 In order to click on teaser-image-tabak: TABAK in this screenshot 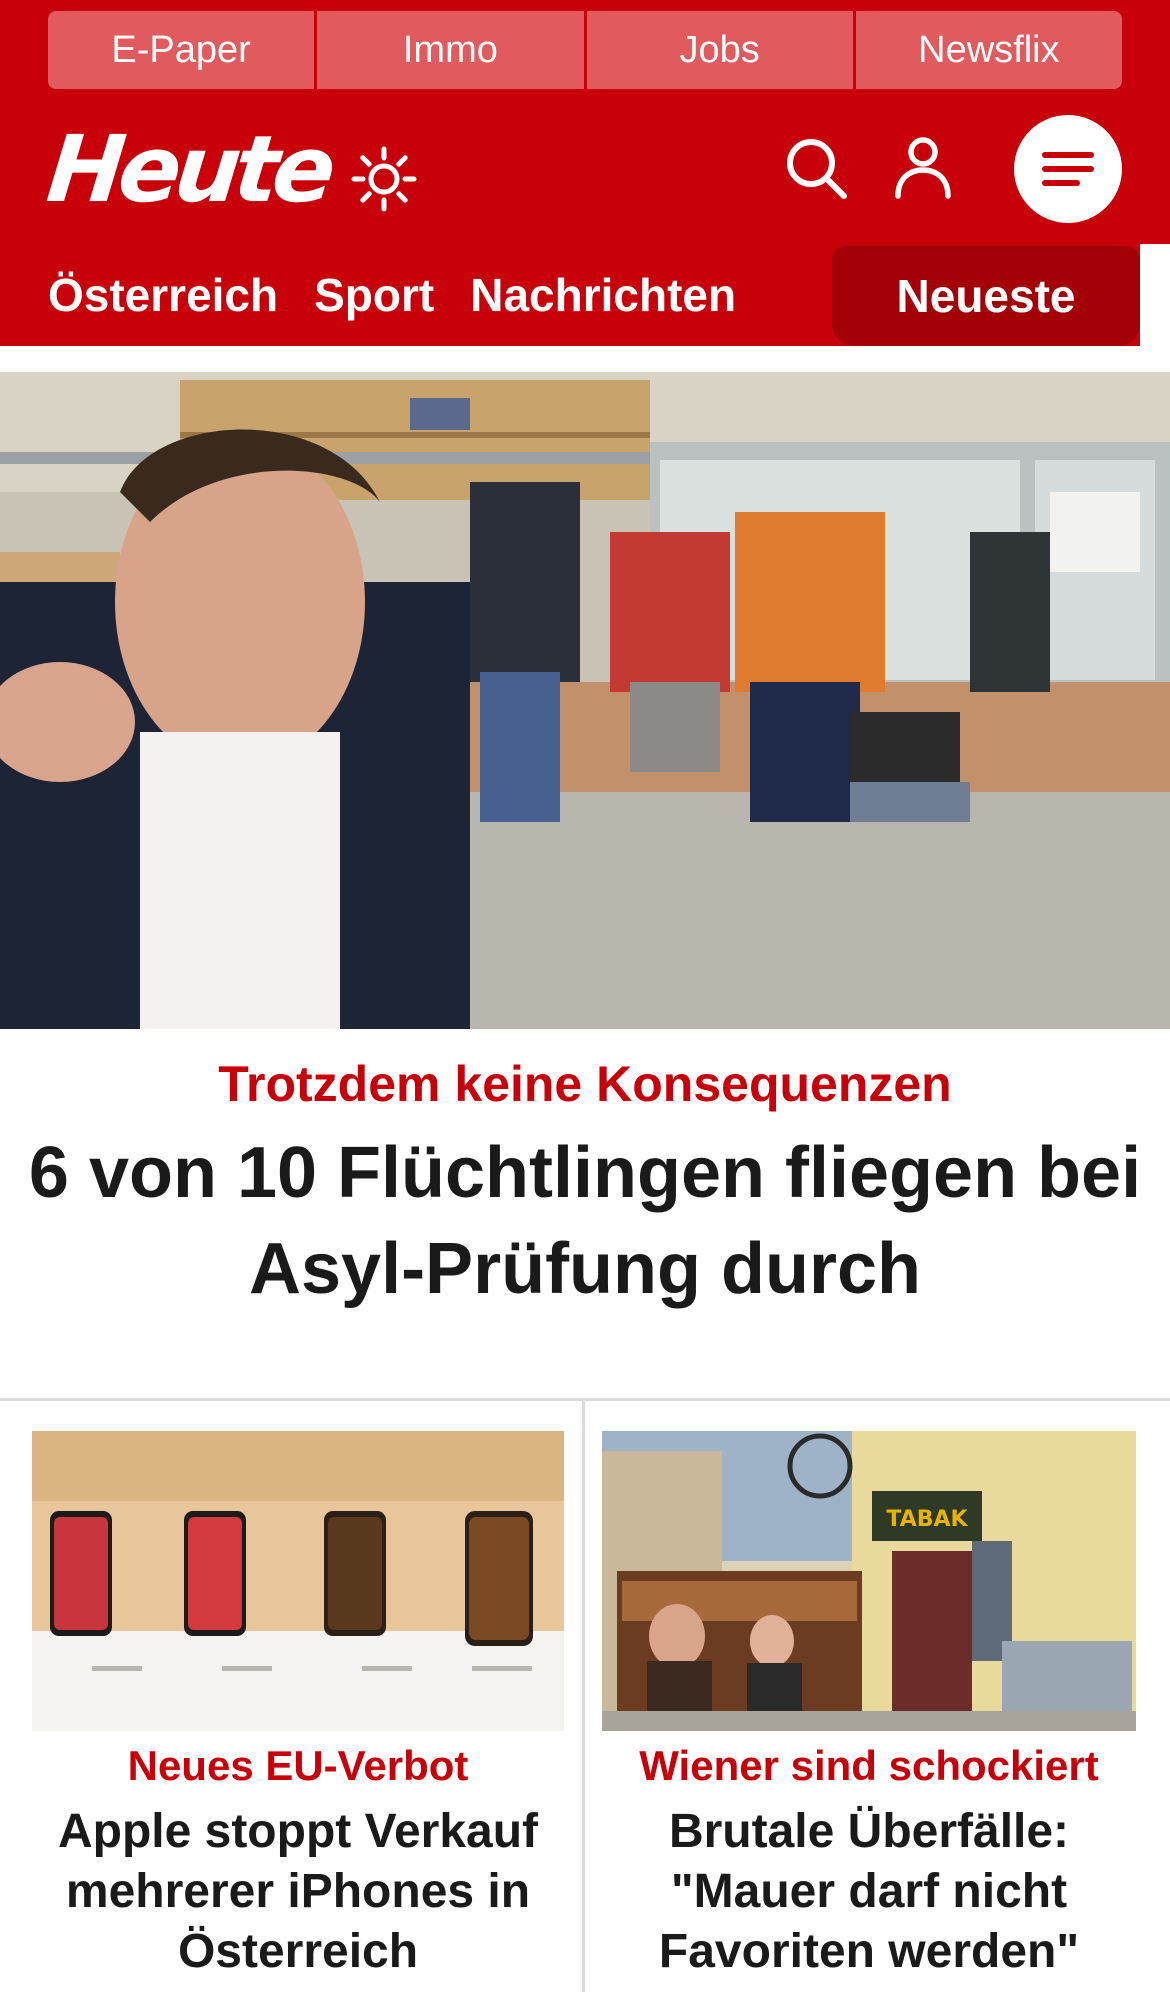, I will do `click(869, 1581)`.